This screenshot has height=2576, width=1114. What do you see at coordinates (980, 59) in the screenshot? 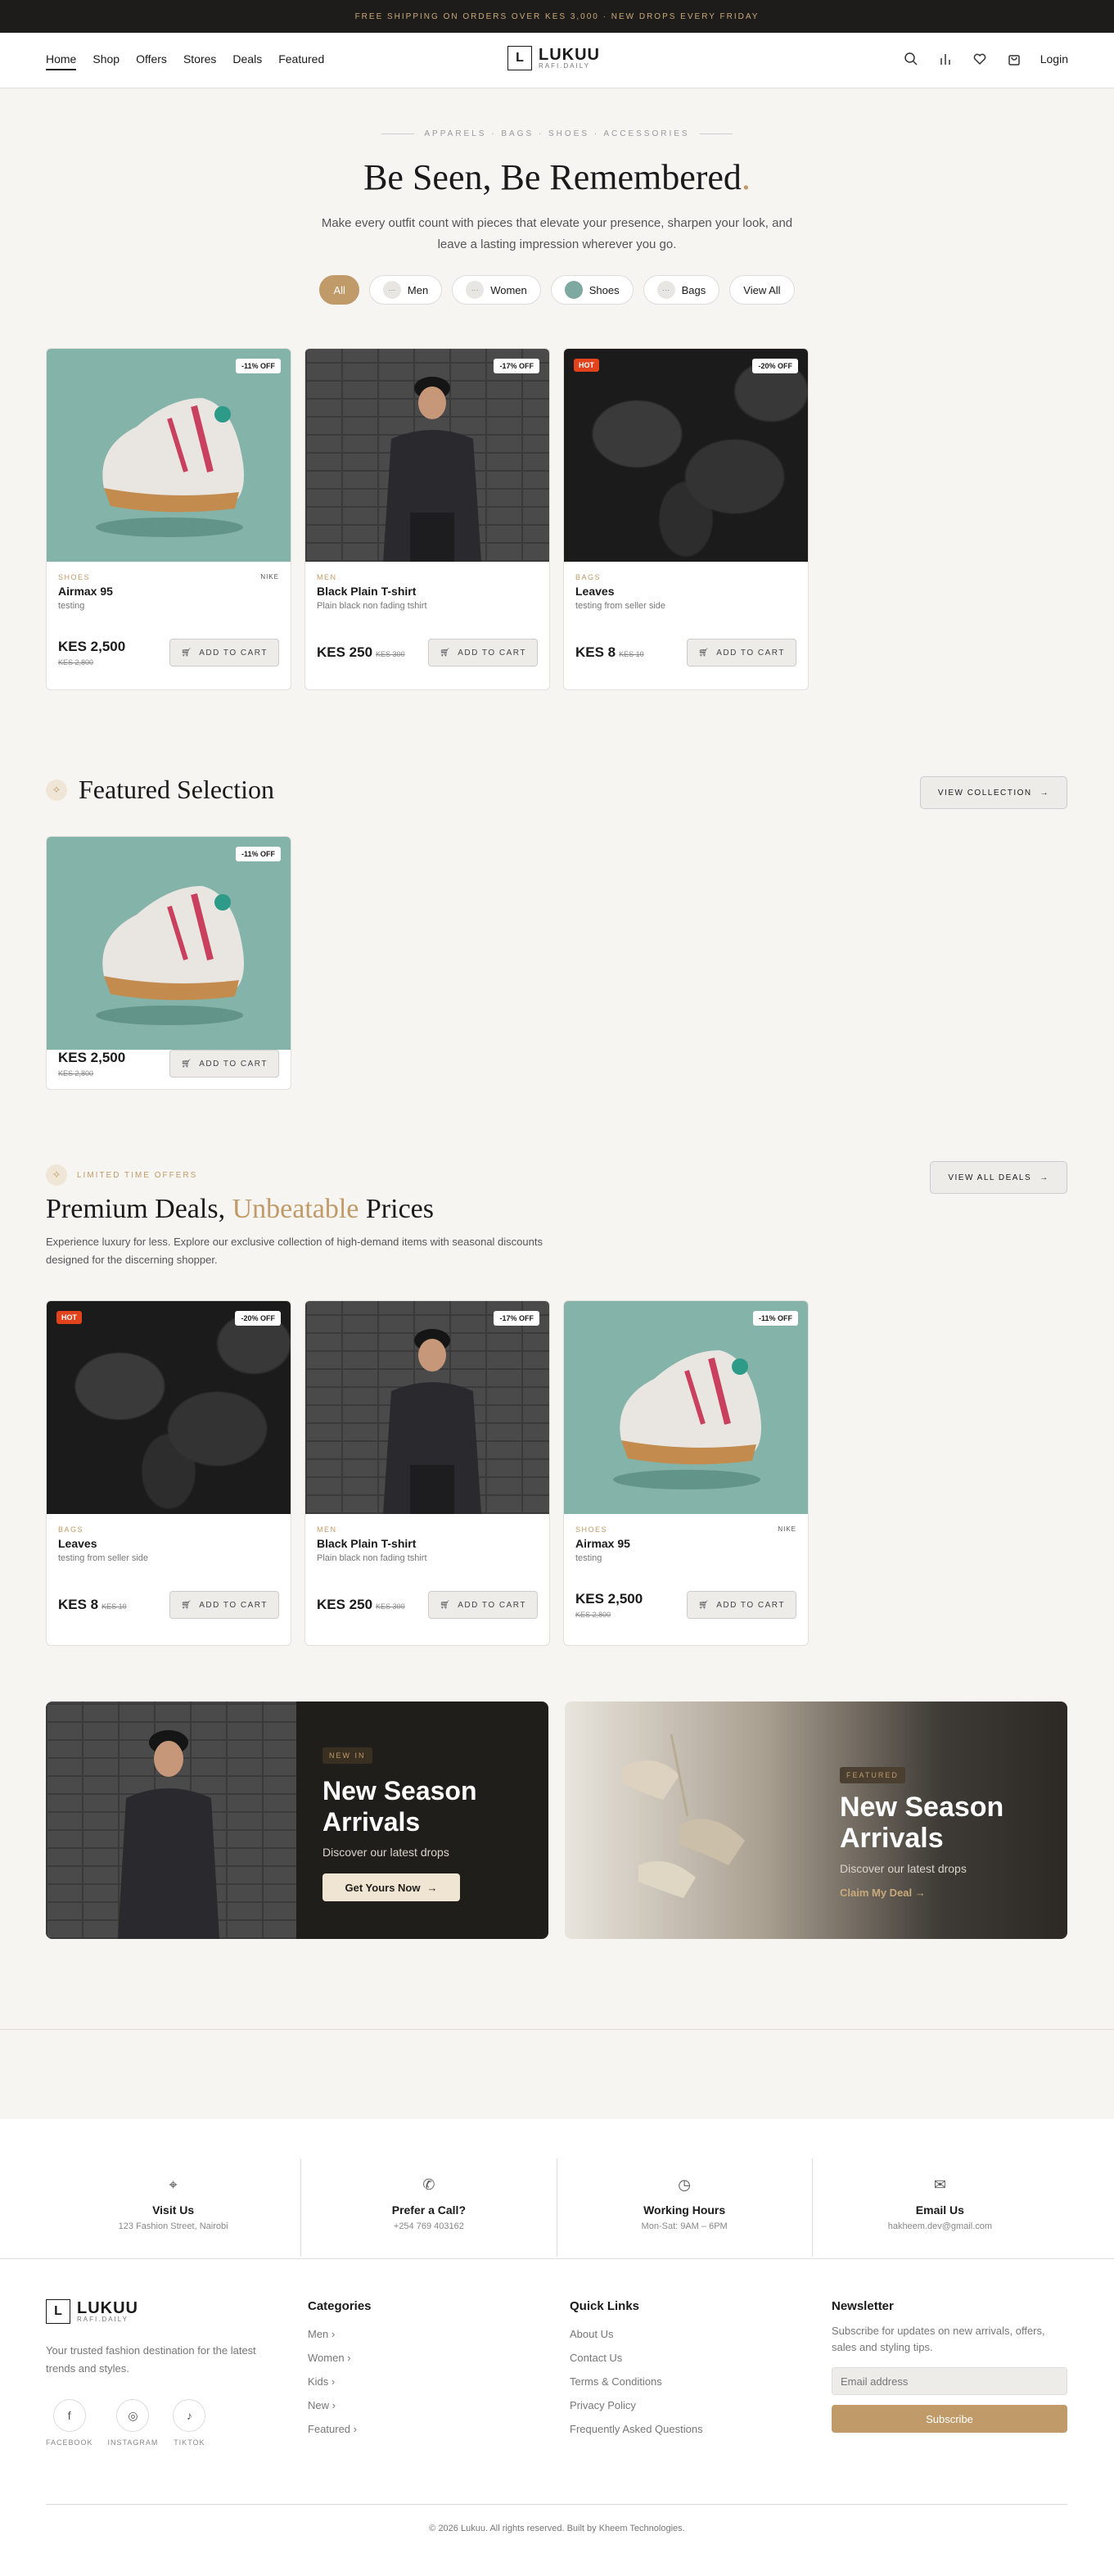
I see `wishlist-heart-icon` at bounding box center [980, 59].